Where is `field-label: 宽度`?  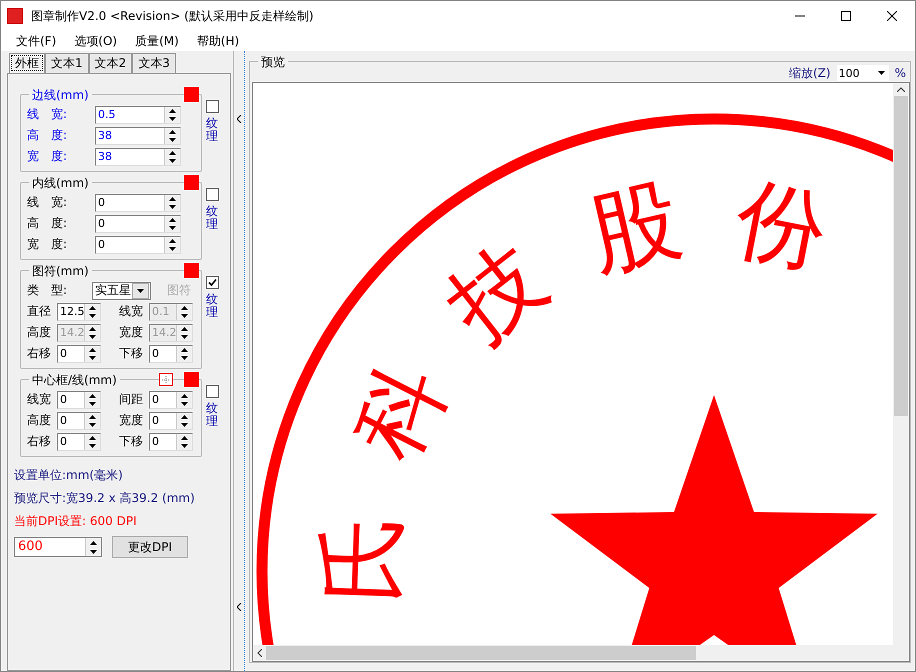
field-label: 宽度 is located at coordinates (131, 332).